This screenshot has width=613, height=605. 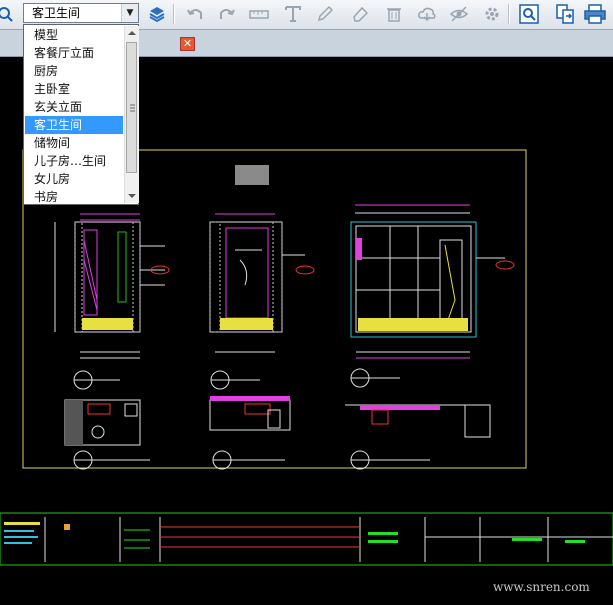 What do you see at coordinates (74, 143) in the screenshot?
I see `dropdown-item: 储物间` at bounding box center [74, 143].